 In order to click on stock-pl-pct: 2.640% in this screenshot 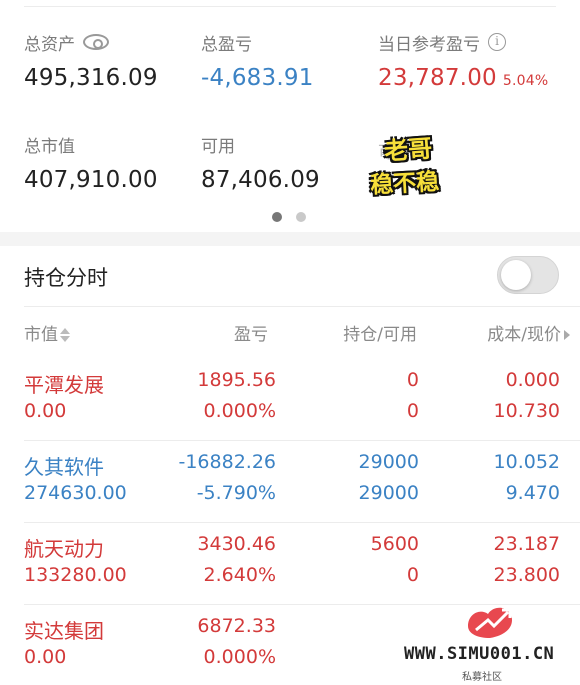, I will do `click(239, 575)`.